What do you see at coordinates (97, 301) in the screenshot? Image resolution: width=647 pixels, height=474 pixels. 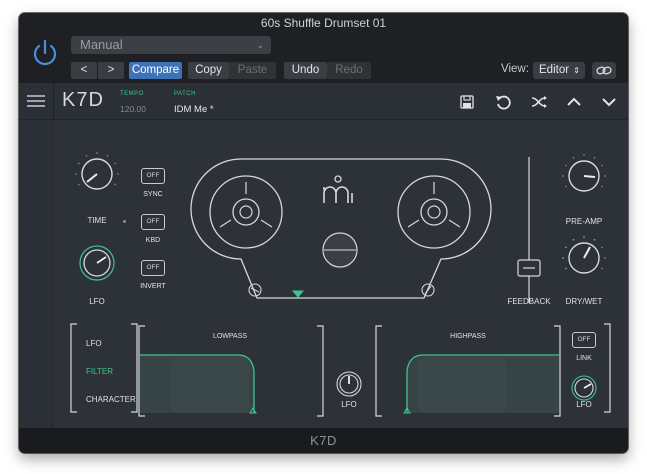 I see `lfo-knob-label: LFO` at bounding box center [97, 301].